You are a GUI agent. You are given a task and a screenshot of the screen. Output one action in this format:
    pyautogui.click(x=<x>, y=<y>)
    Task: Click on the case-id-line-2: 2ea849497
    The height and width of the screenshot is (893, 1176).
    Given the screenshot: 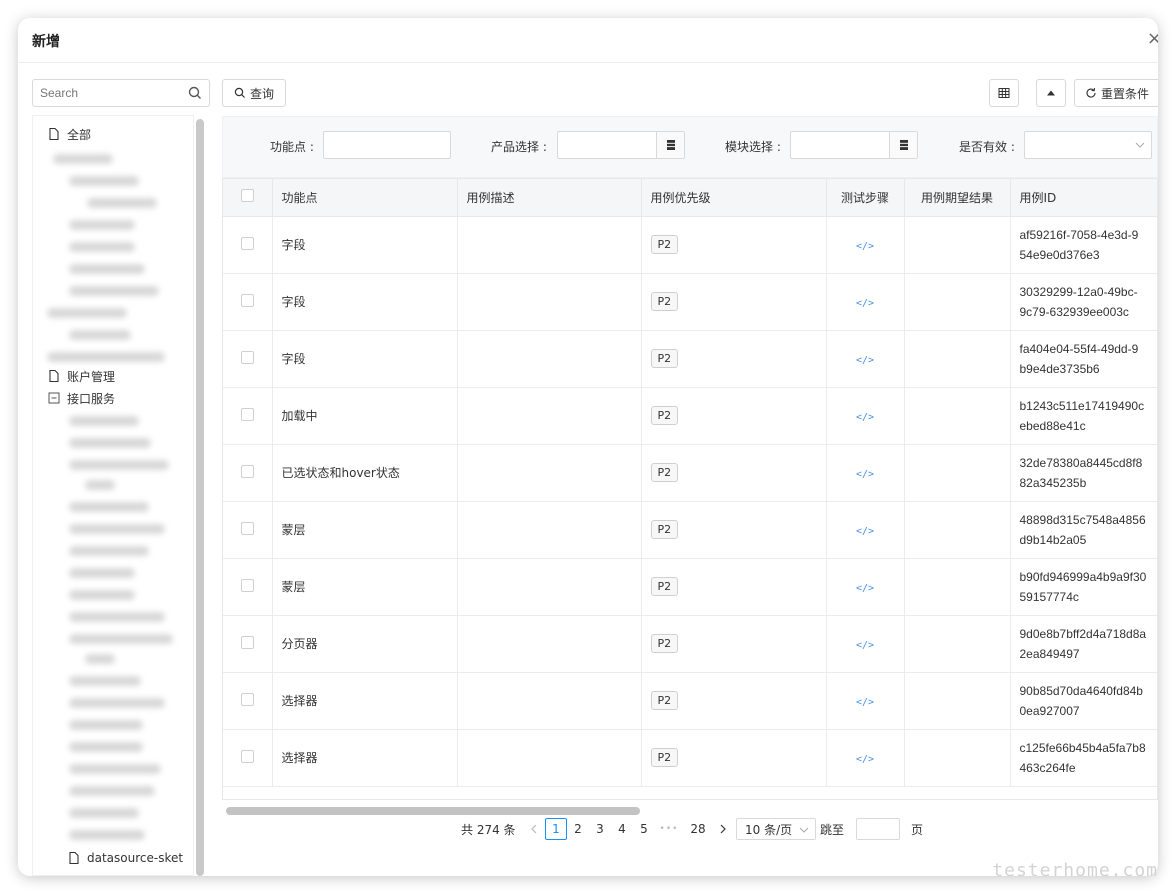 What is the action you would take?
    pyautogui.click(x=1049, y=653)
    